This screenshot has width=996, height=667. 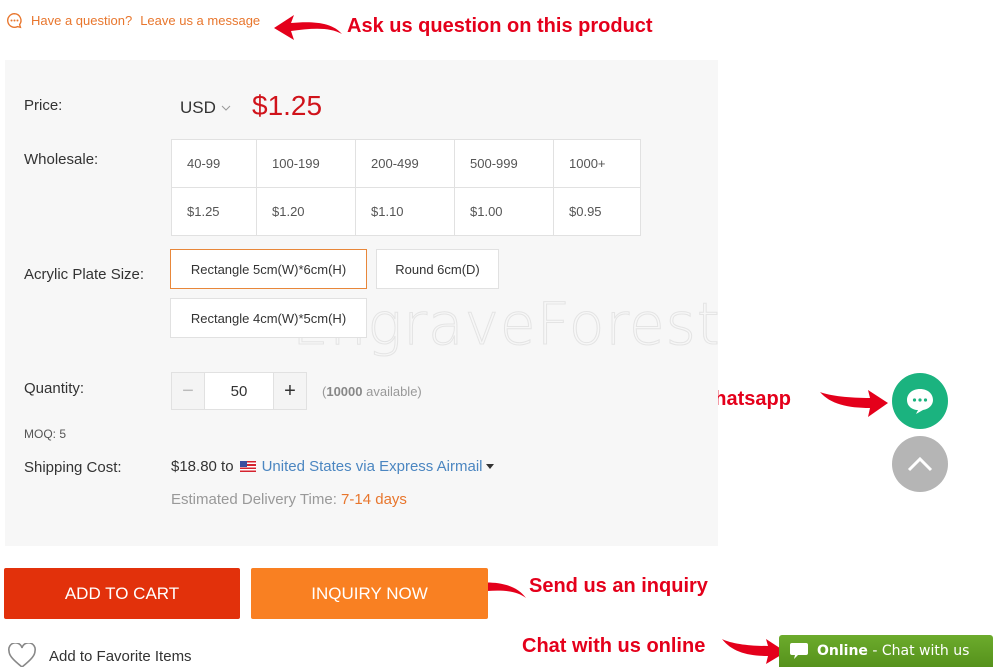 What do you see at coordinates (306, 211) in the screenshot?
I see `wholesale-price: $1.20` at bounding box center [306, 211].